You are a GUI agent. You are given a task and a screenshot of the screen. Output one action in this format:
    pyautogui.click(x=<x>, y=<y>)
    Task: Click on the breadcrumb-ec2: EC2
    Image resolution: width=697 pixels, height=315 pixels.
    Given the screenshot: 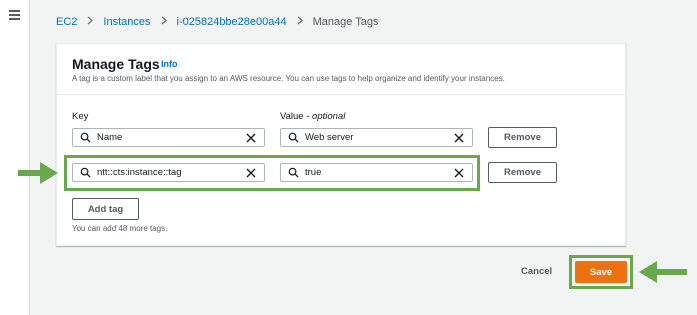 What is the action you would take?
    pyautogui.click(x=66, y=22)
    